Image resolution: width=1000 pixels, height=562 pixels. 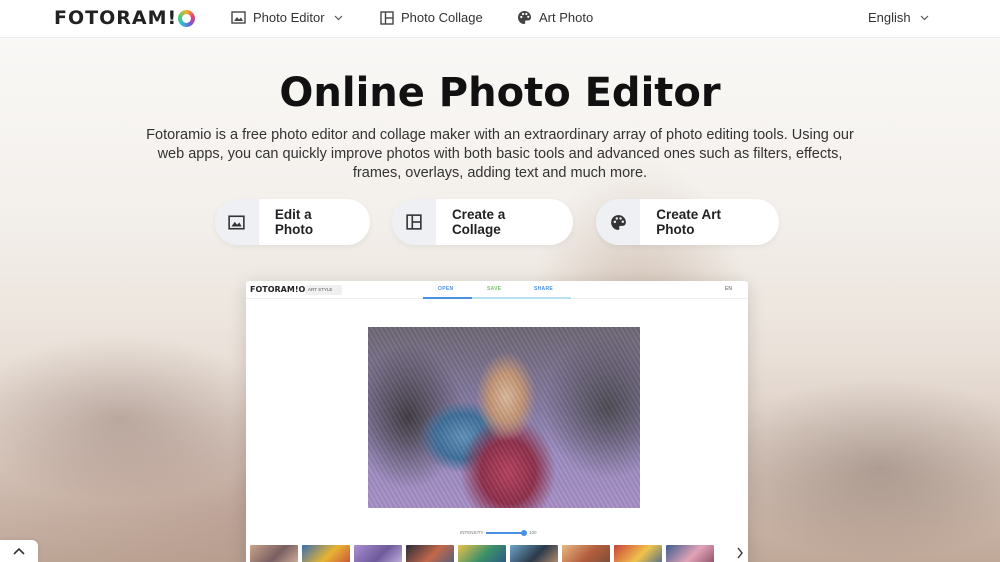 I want to click on nav-photo-collage-label: Photo Collage, so click(x=442, y=17).